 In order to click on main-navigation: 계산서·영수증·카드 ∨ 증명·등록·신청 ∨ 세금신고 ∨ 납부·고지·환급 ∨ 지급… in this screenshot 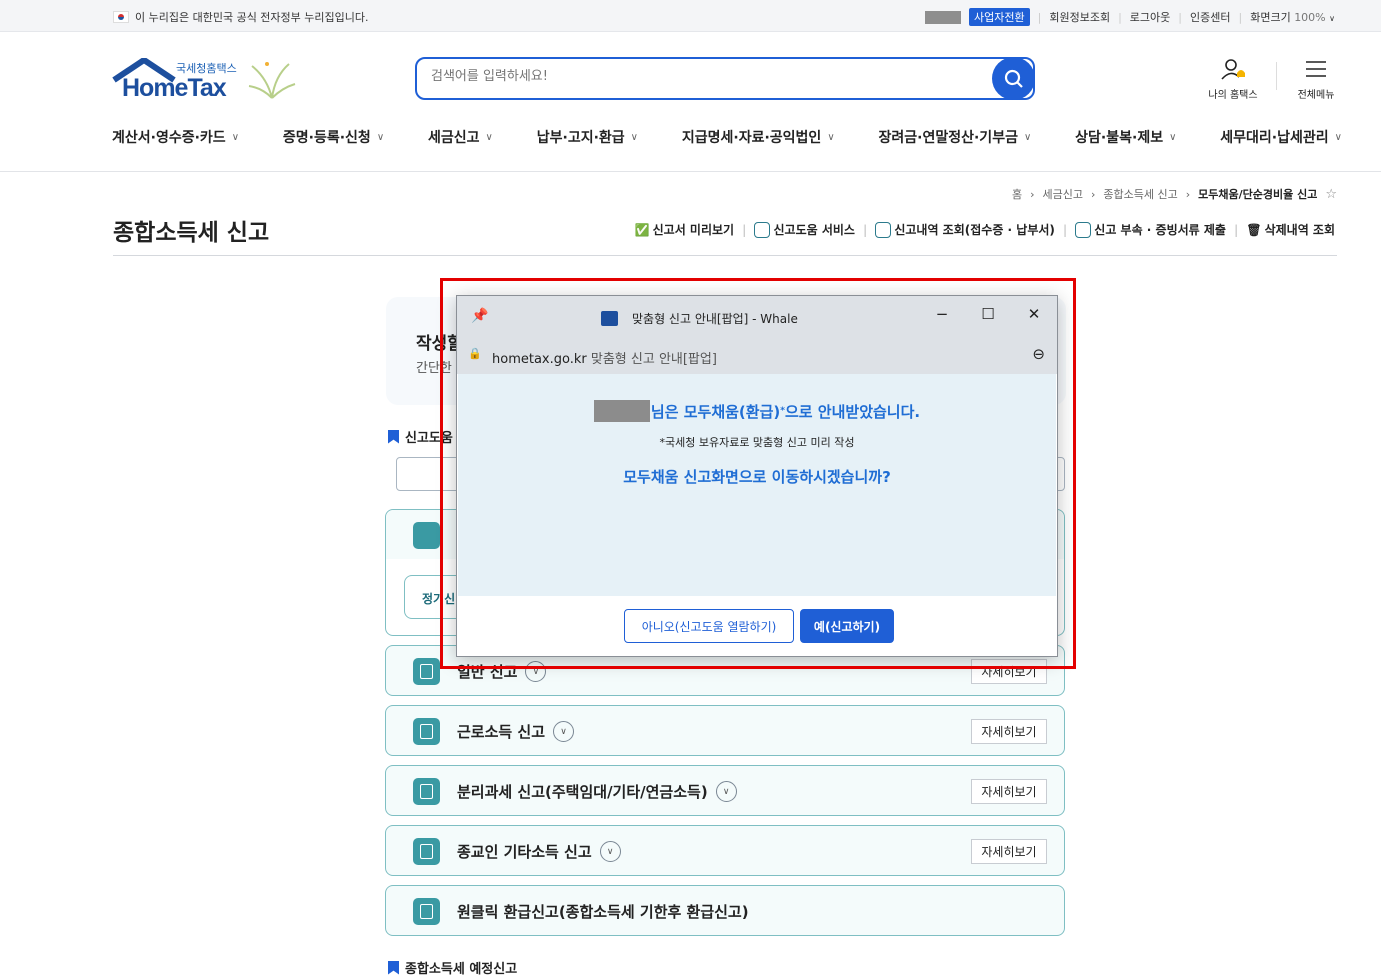, I will do `click(727, 137)`.